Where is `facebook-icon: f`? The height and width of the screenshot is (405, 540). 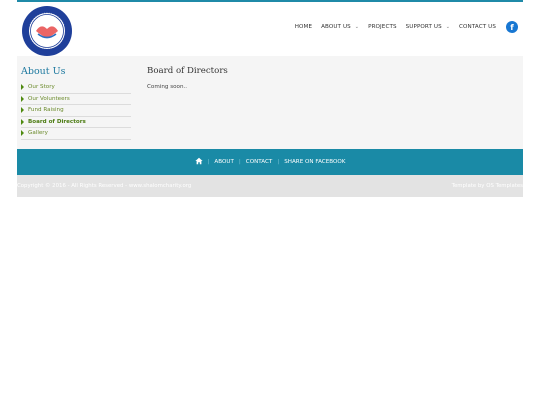
facebook-icon: f is located at coordinates (512, 27).